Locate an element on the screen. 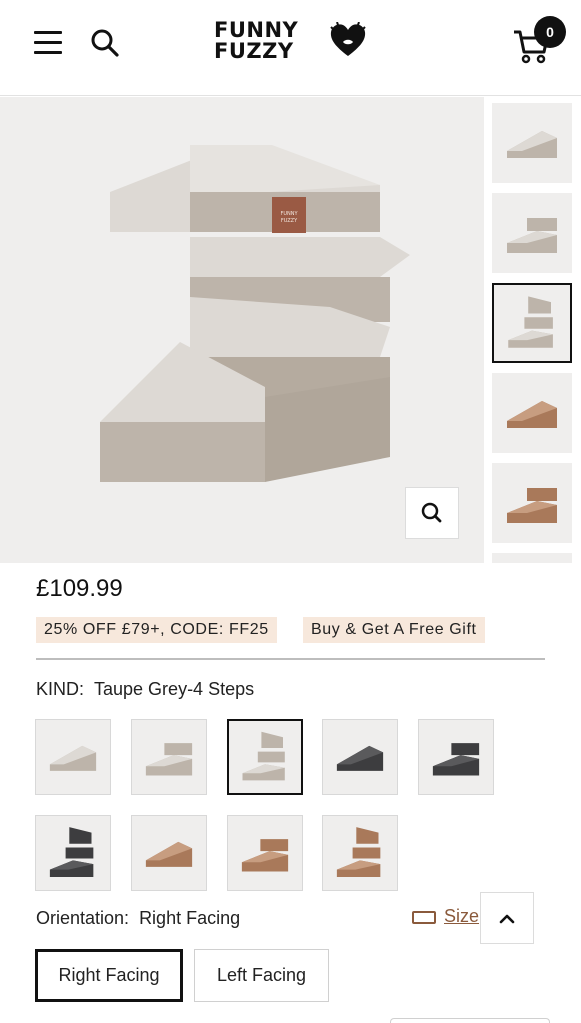 Image resolution: width=581 pixels, height=1023 pixels. zoom-icon is located at coordinates (431, 512).